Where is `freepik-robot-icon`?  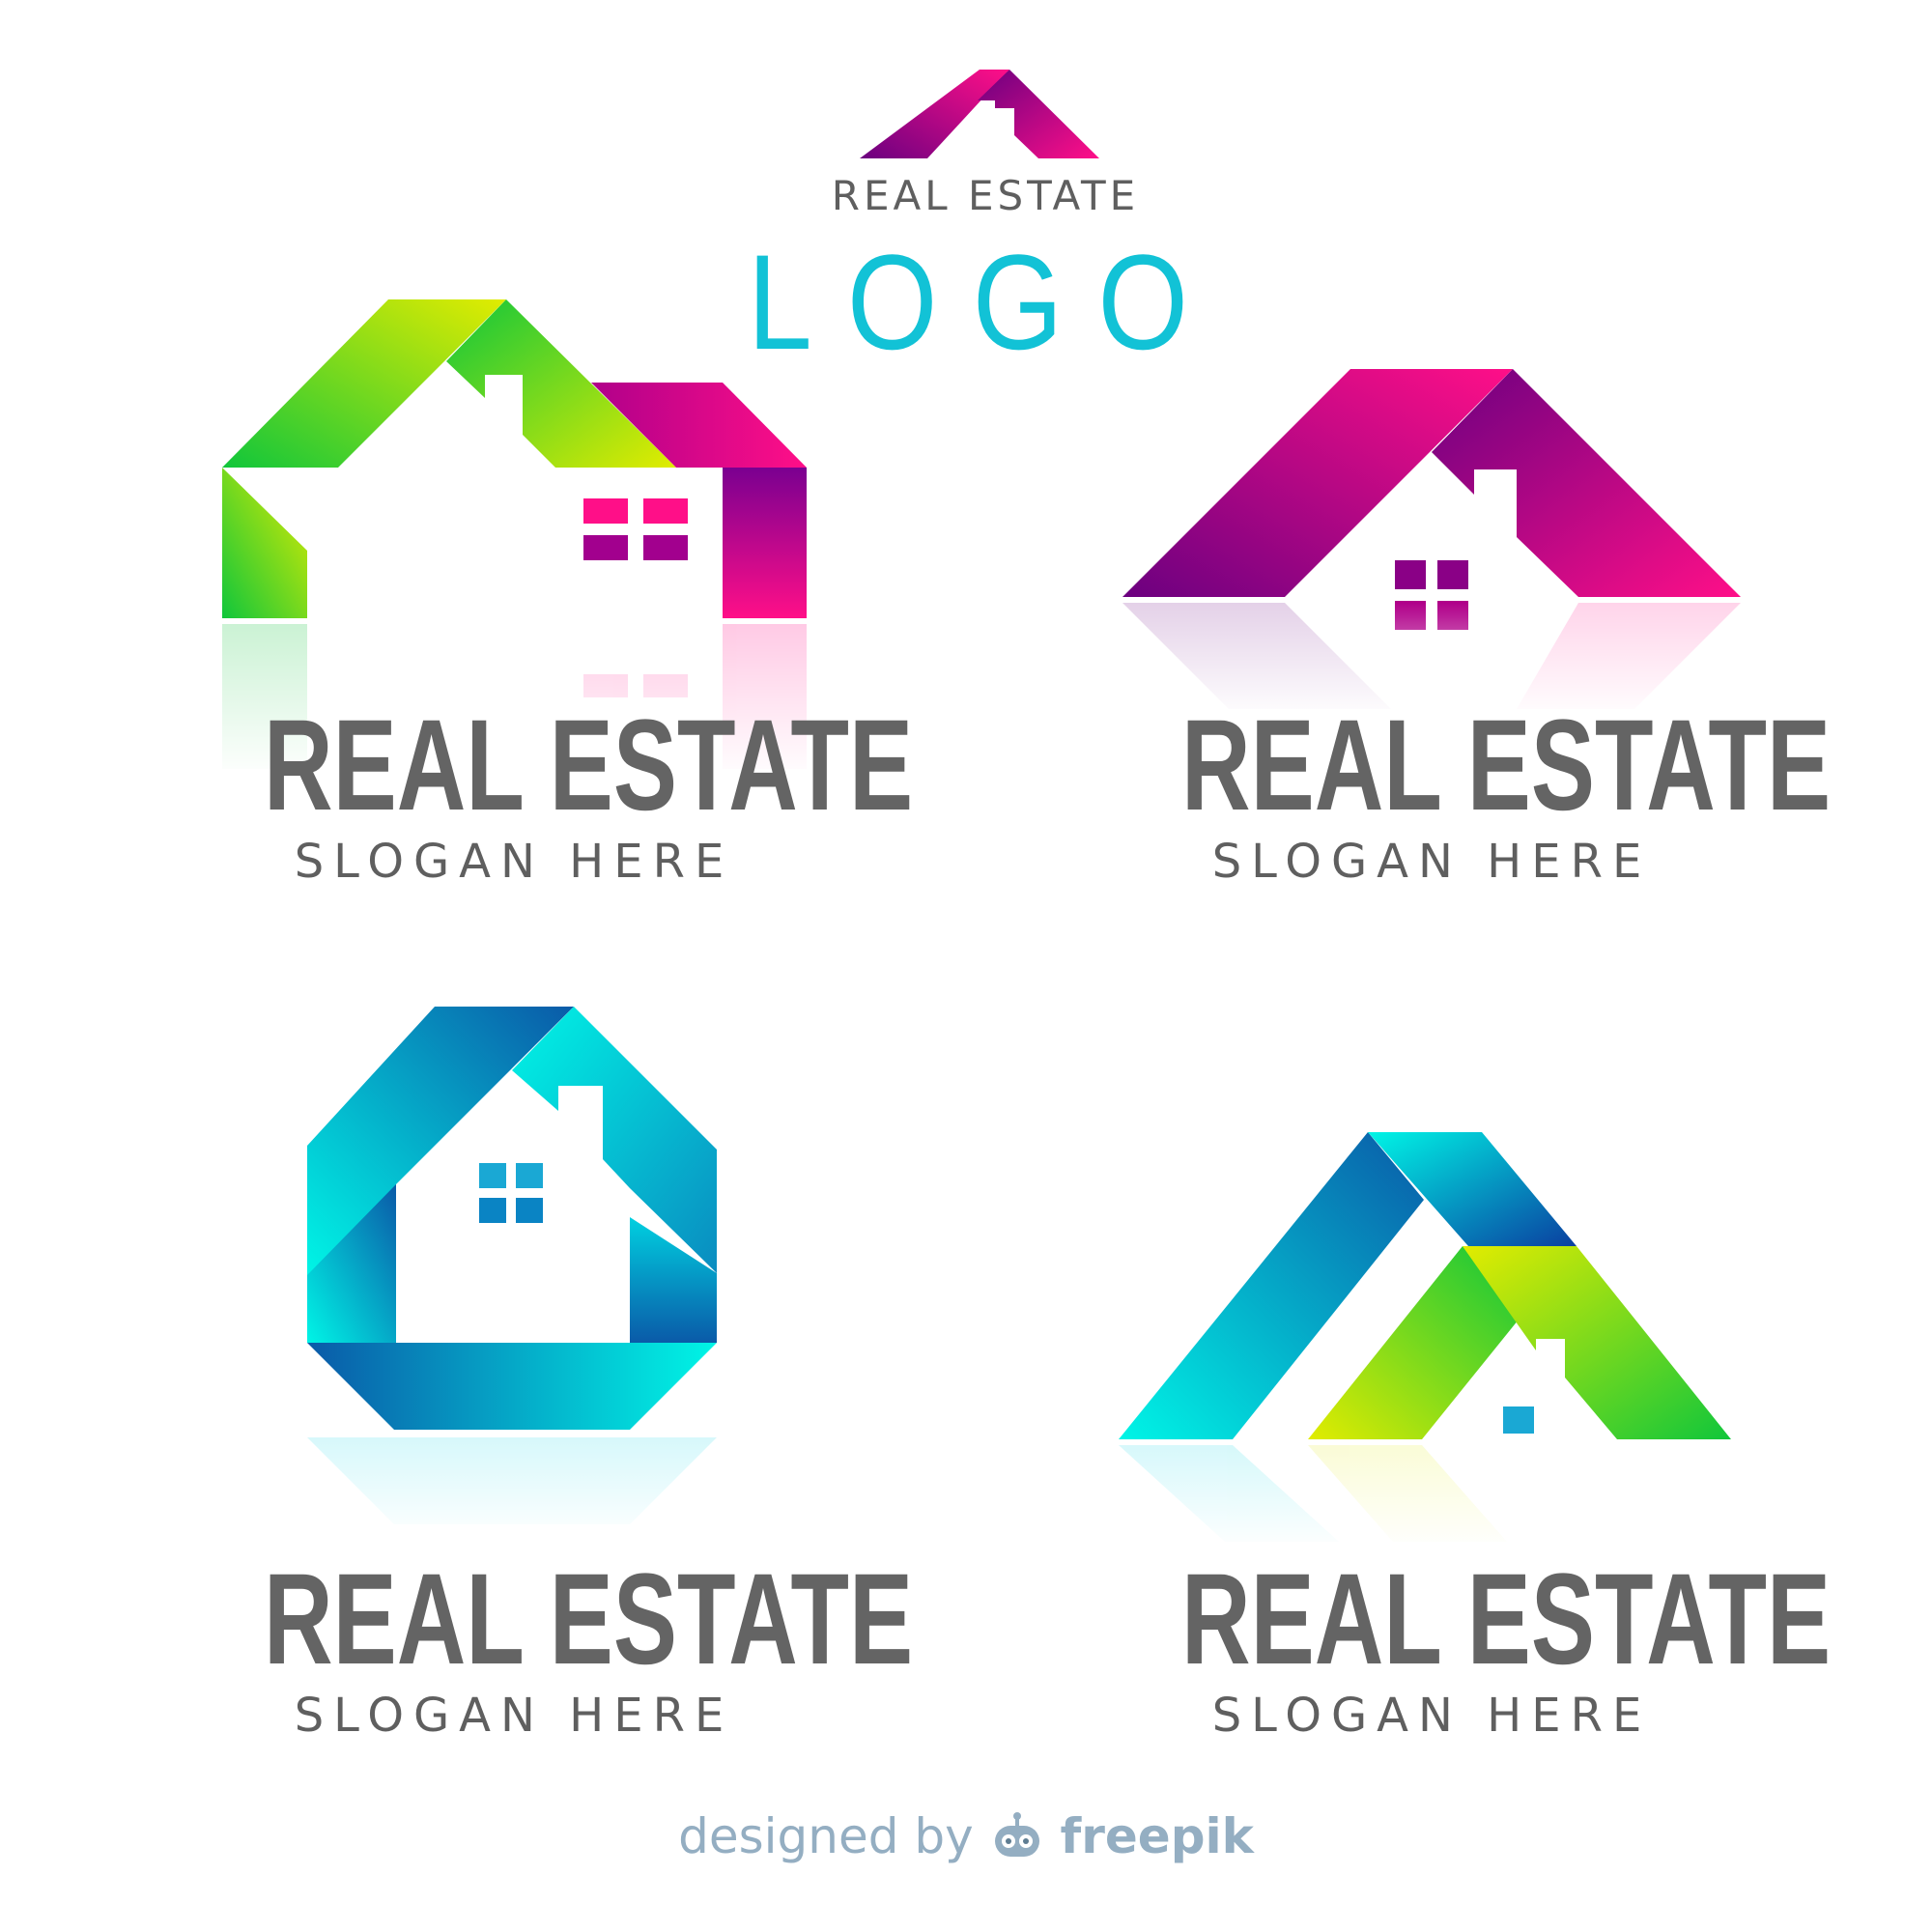
freepik-robot-icon is located at coordinates (1016, 1834).